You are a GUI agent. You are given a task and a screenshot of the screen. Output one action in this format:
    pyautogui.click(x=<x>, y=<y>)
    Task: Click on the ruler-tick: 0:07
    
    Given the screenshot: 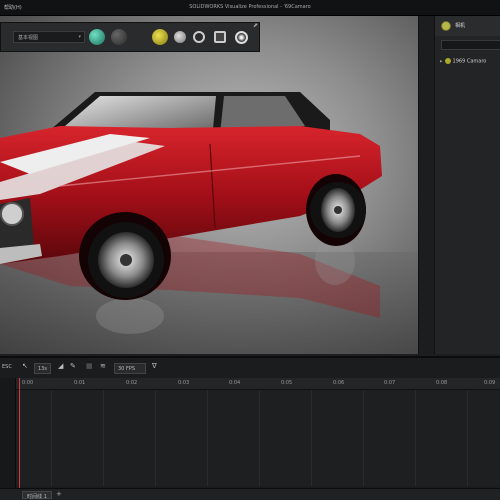 What is the action you would take?
    pyautogui.click(x=390, y=383)
    